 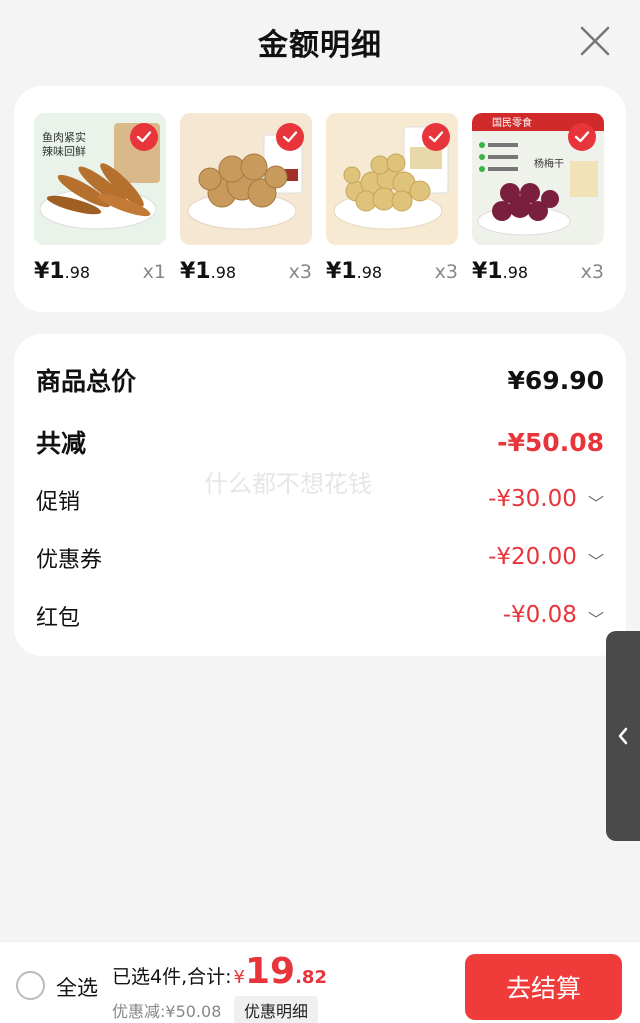 What do you see at coordinates (61, 443) in the screenshot?
I see `reduce-label: 共减` at bounding box center [61, 443].